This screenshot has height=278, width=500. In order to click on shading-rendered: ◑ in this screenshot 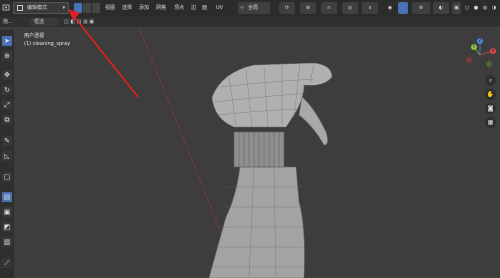, I will do `click(494, 8)`.